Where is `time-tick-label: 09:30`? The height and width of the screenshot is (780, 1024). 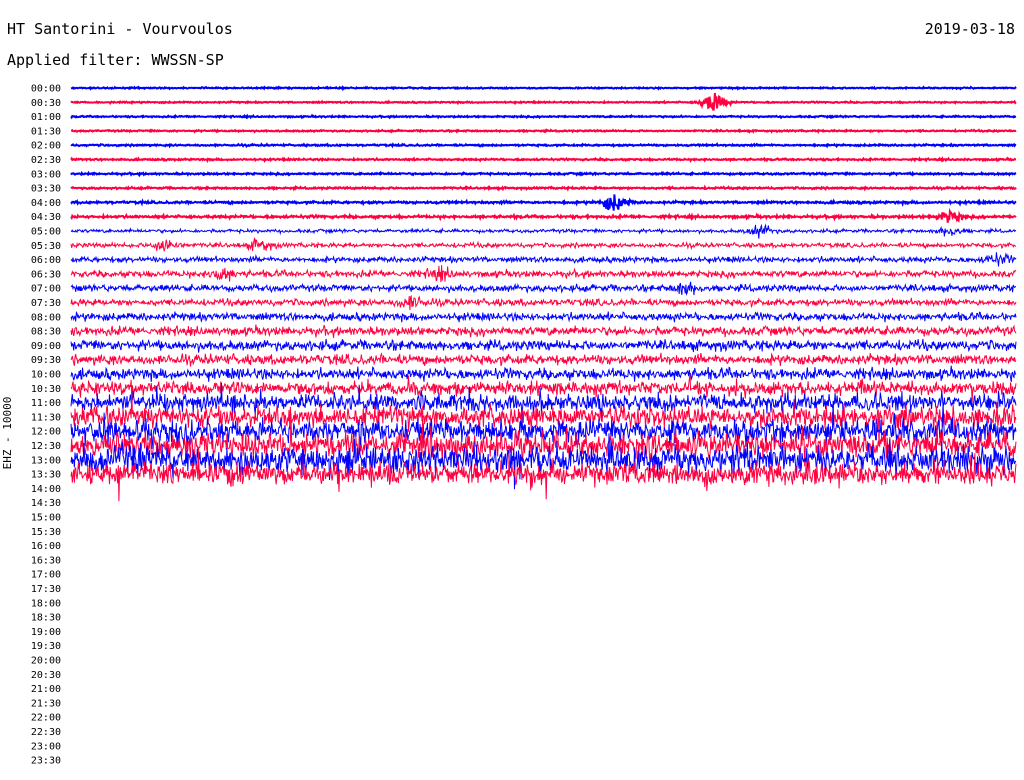 time-tick-label: 09:30 is located at coordinates (46, 360).